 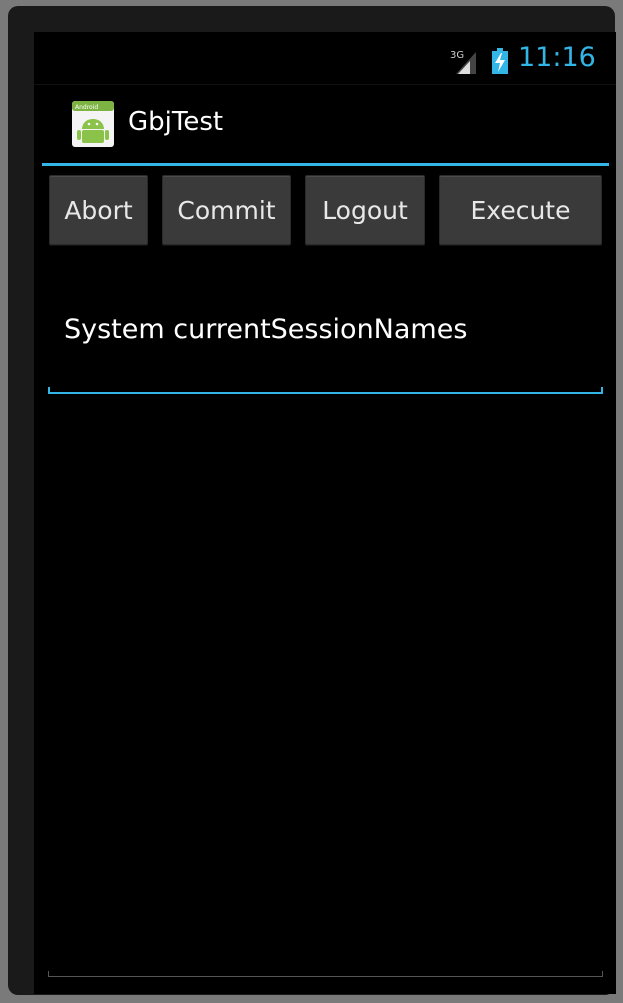 I want to click on status-bar: 3G 11:16, so click(x=325, y=58).